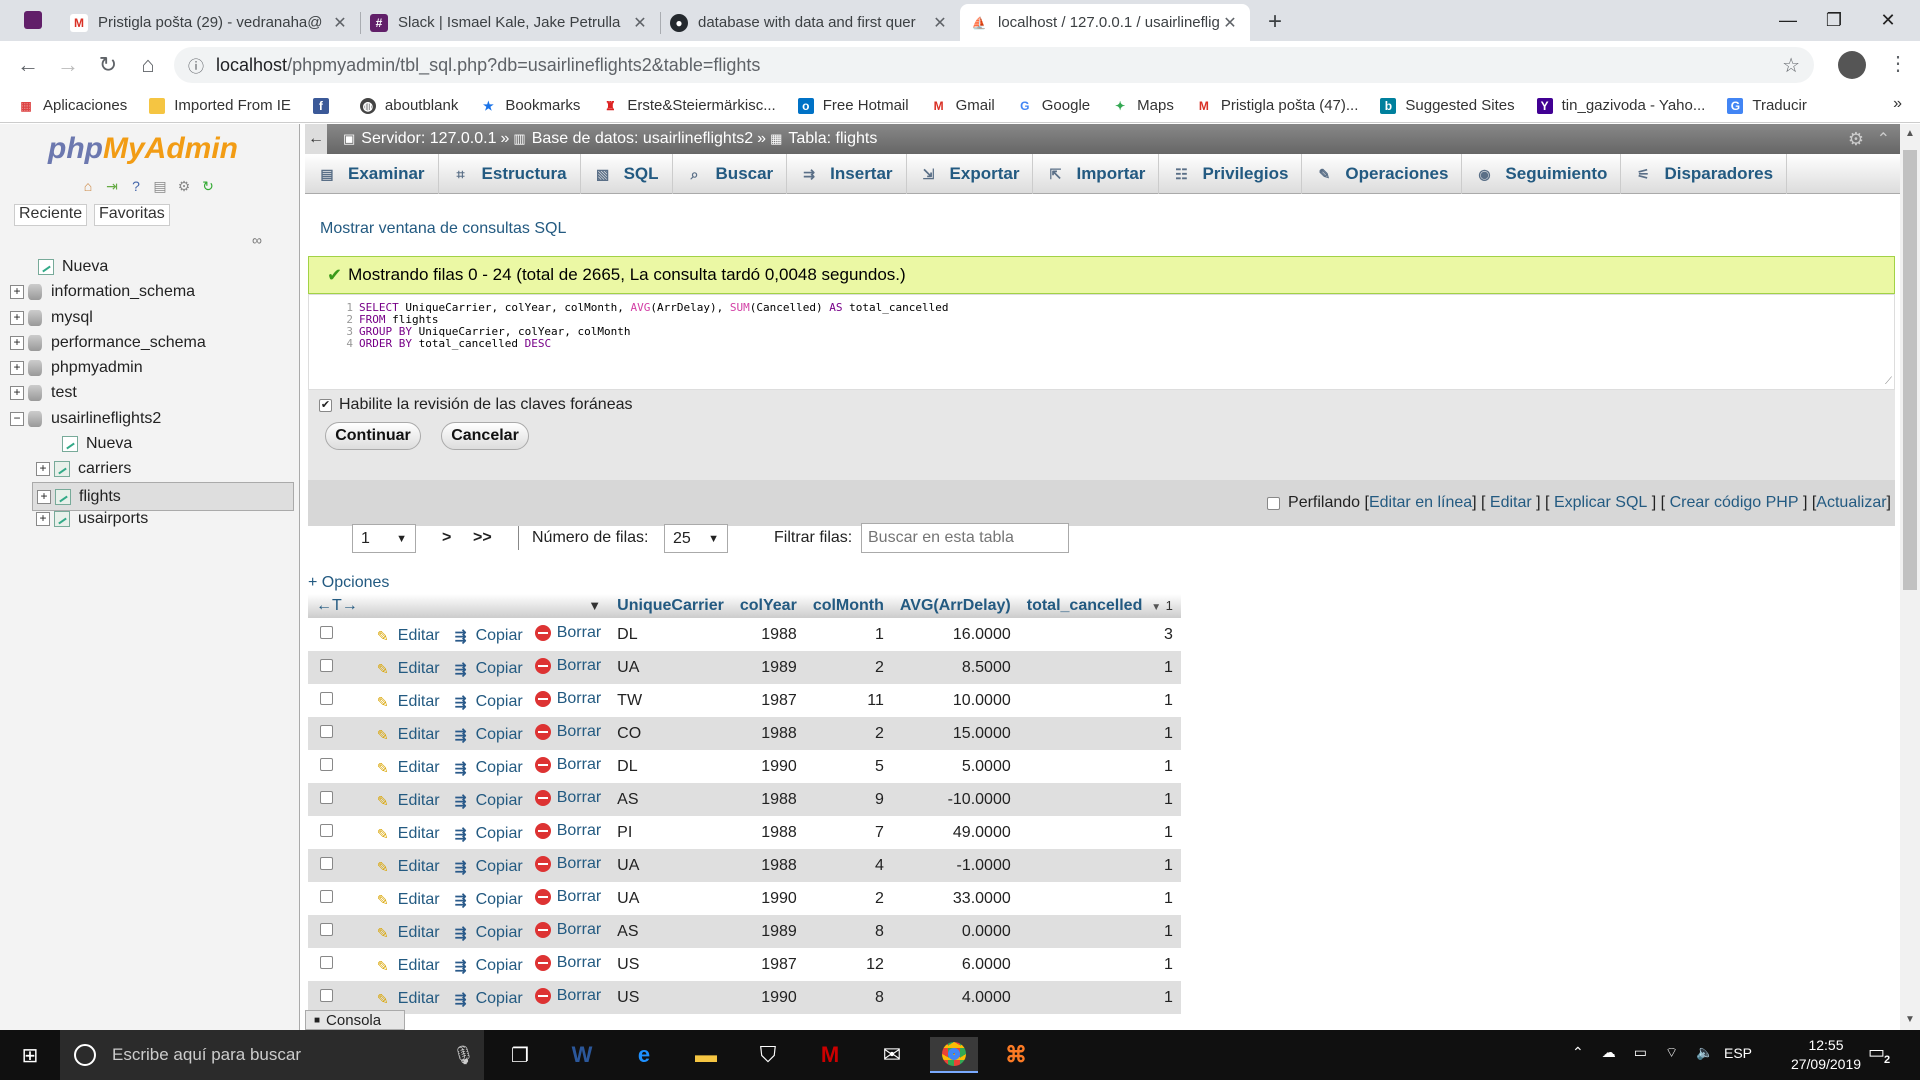 The height and width of the screenshot is (1080, 1920). What do you see at coordinates (627, 174) in the screenshot?
I see `tab-sql: ▧ SQL` at bounding box center [627, 174].